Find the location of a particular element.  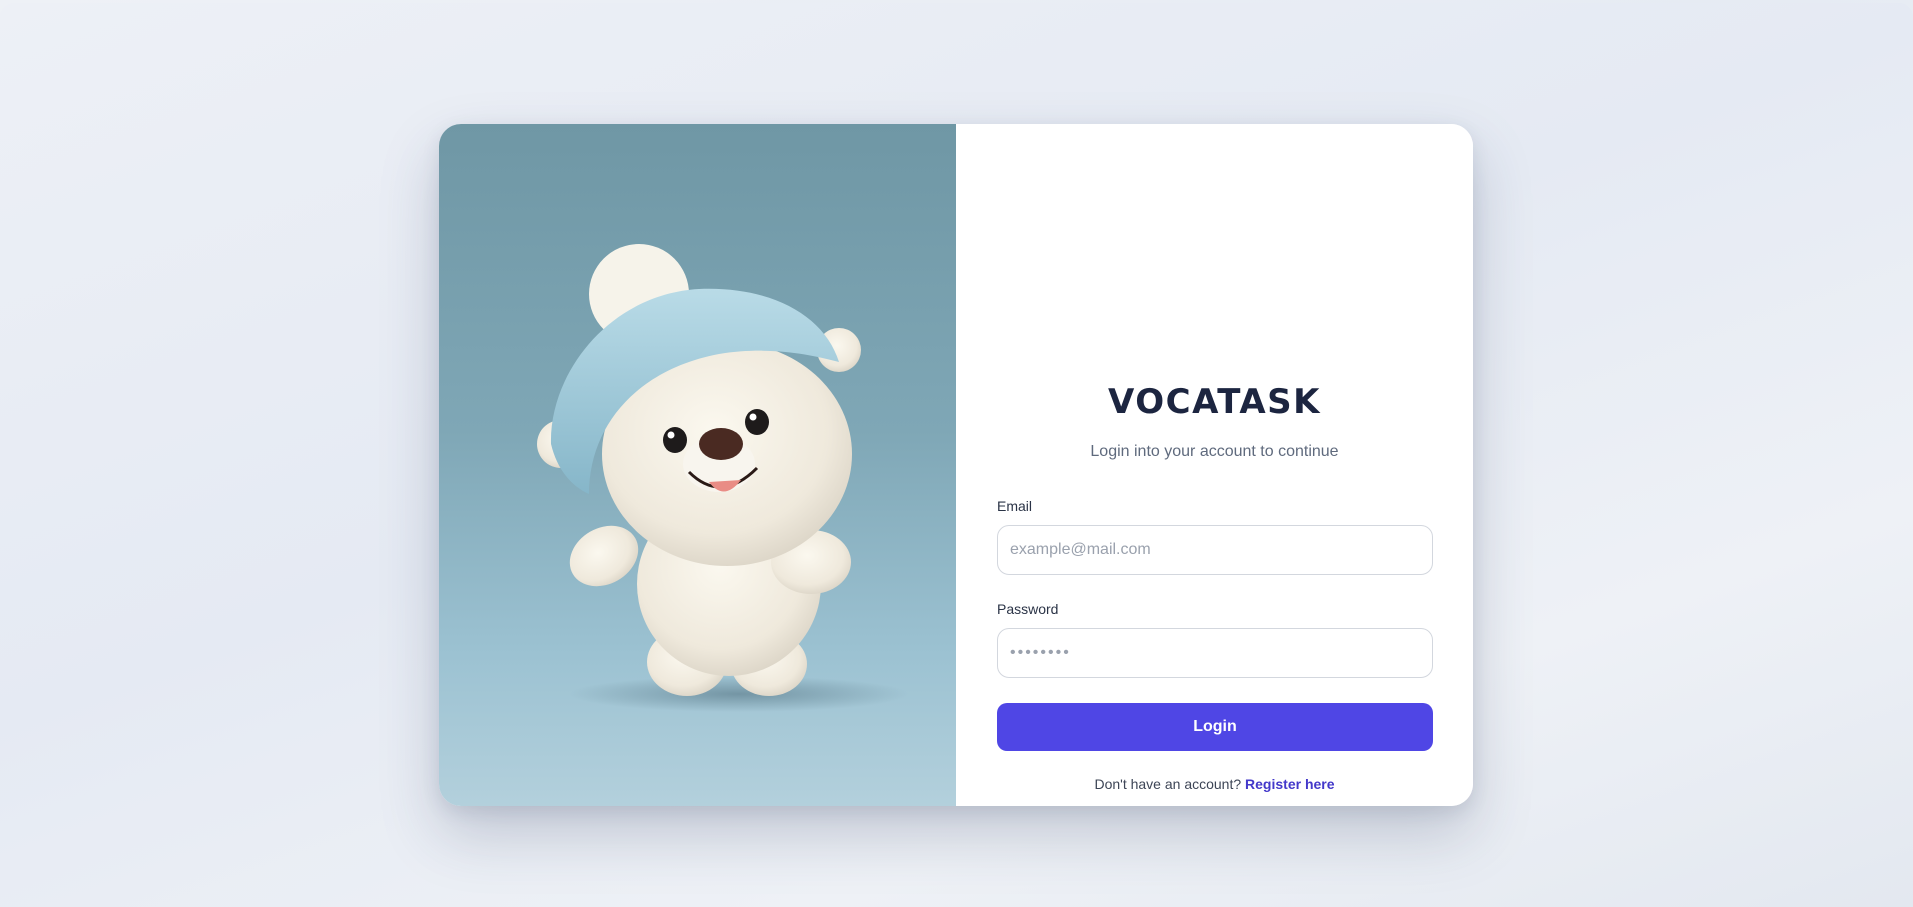

password-field is located at coordinates (1215, 653).